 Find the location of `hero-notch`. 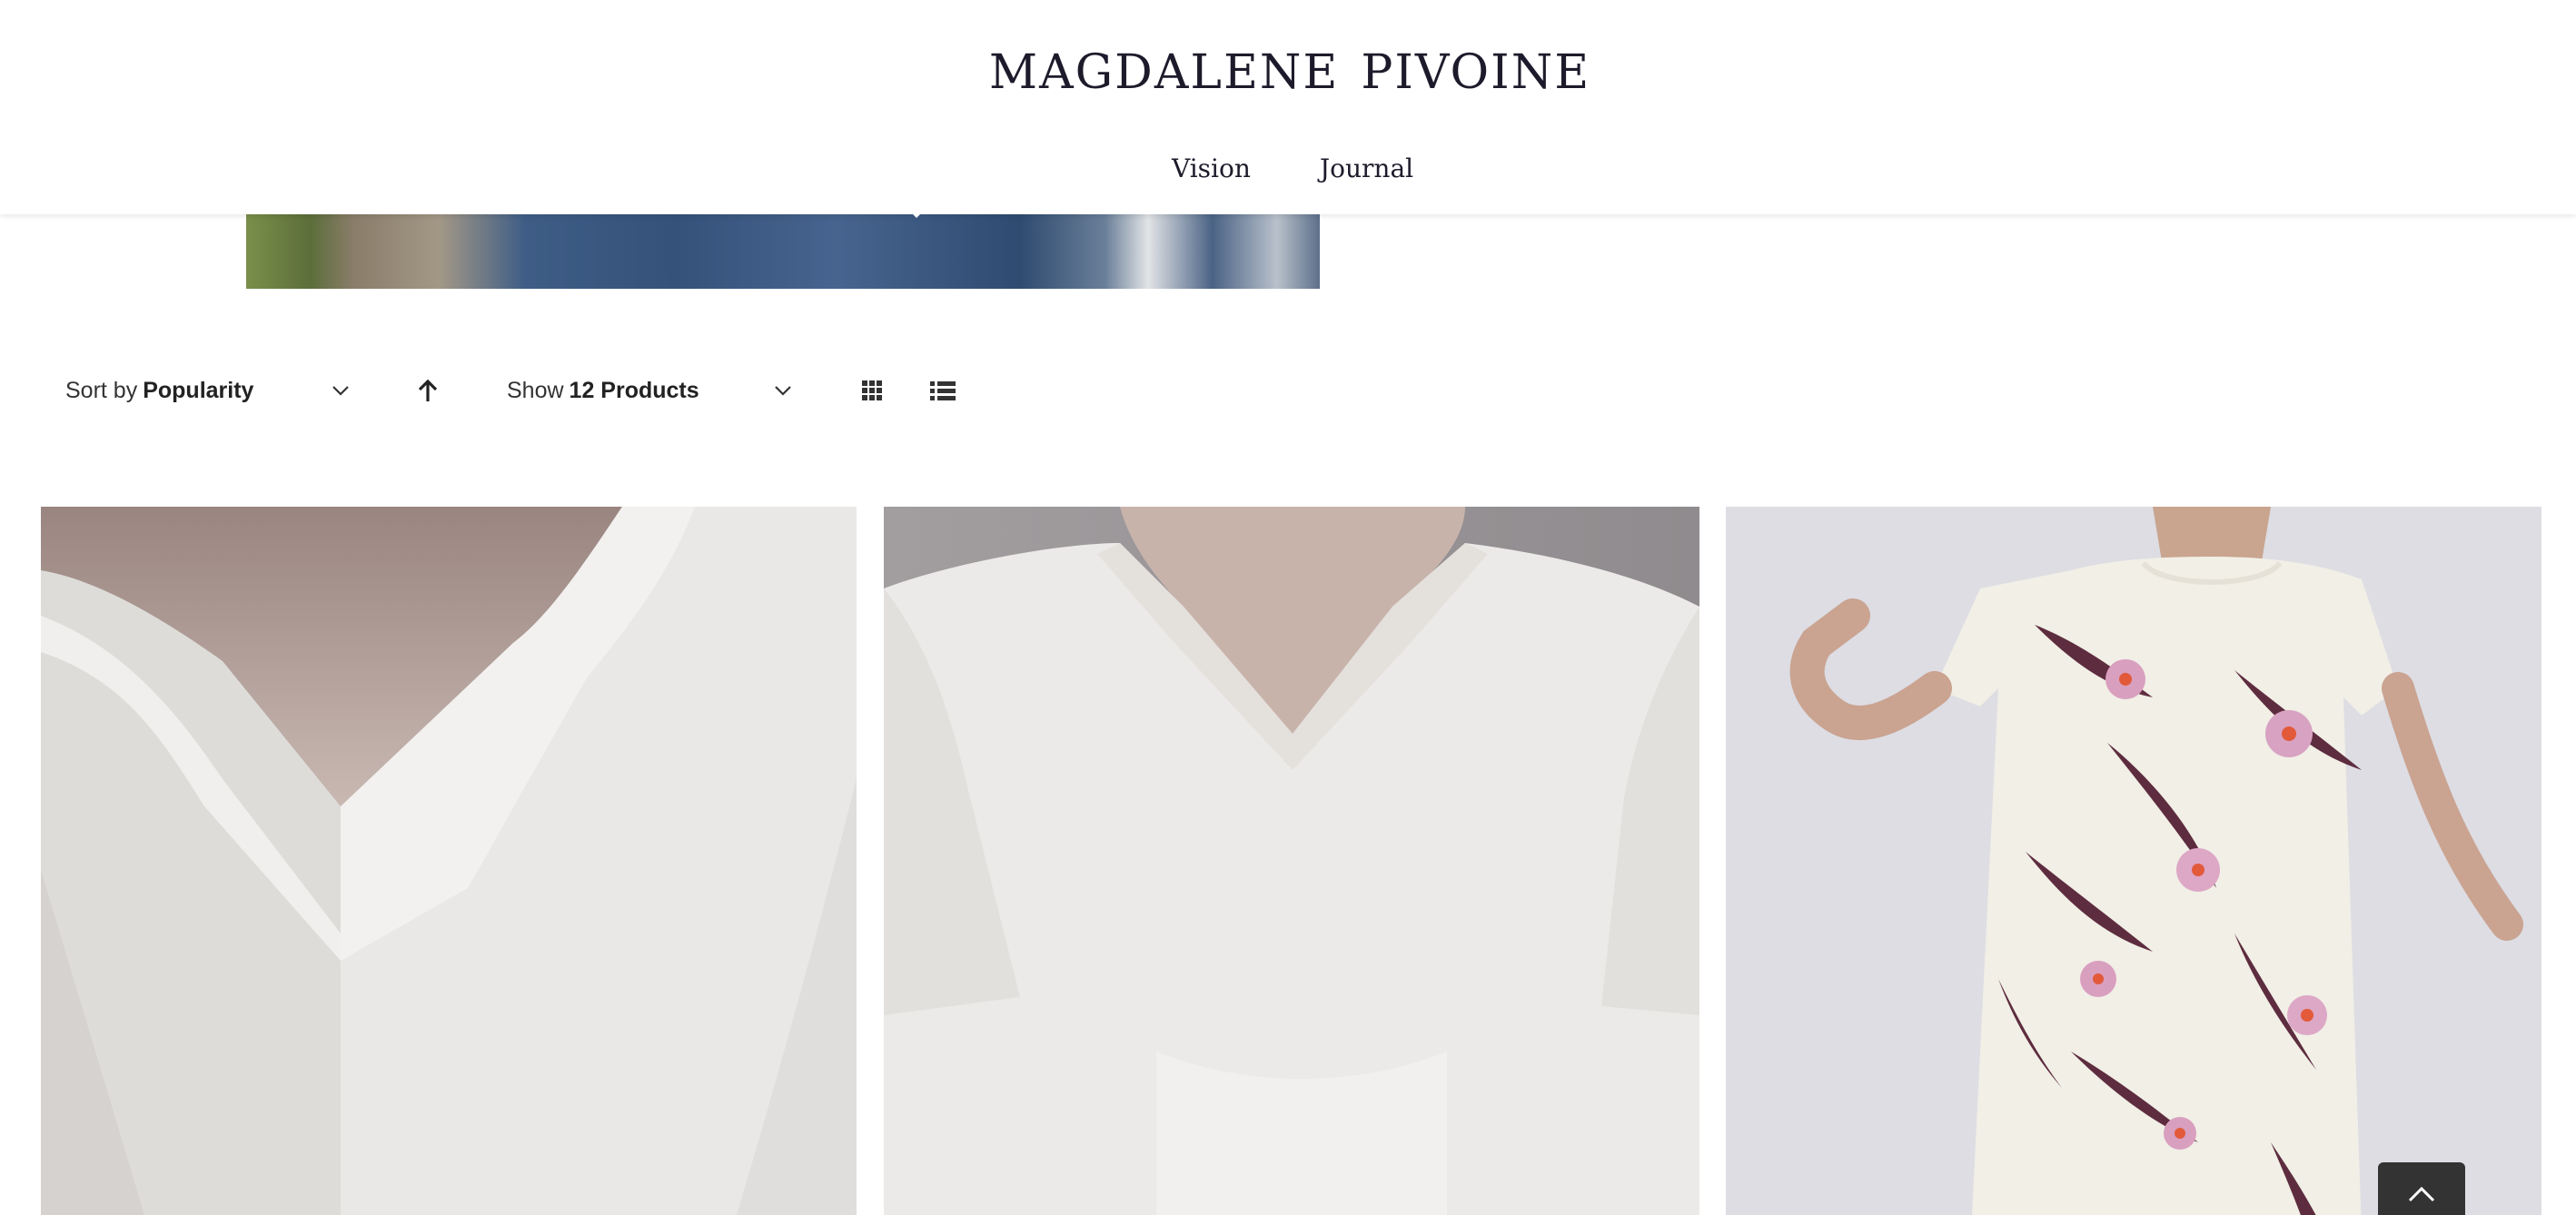

hero-notch is located at coordinates (916, 211).